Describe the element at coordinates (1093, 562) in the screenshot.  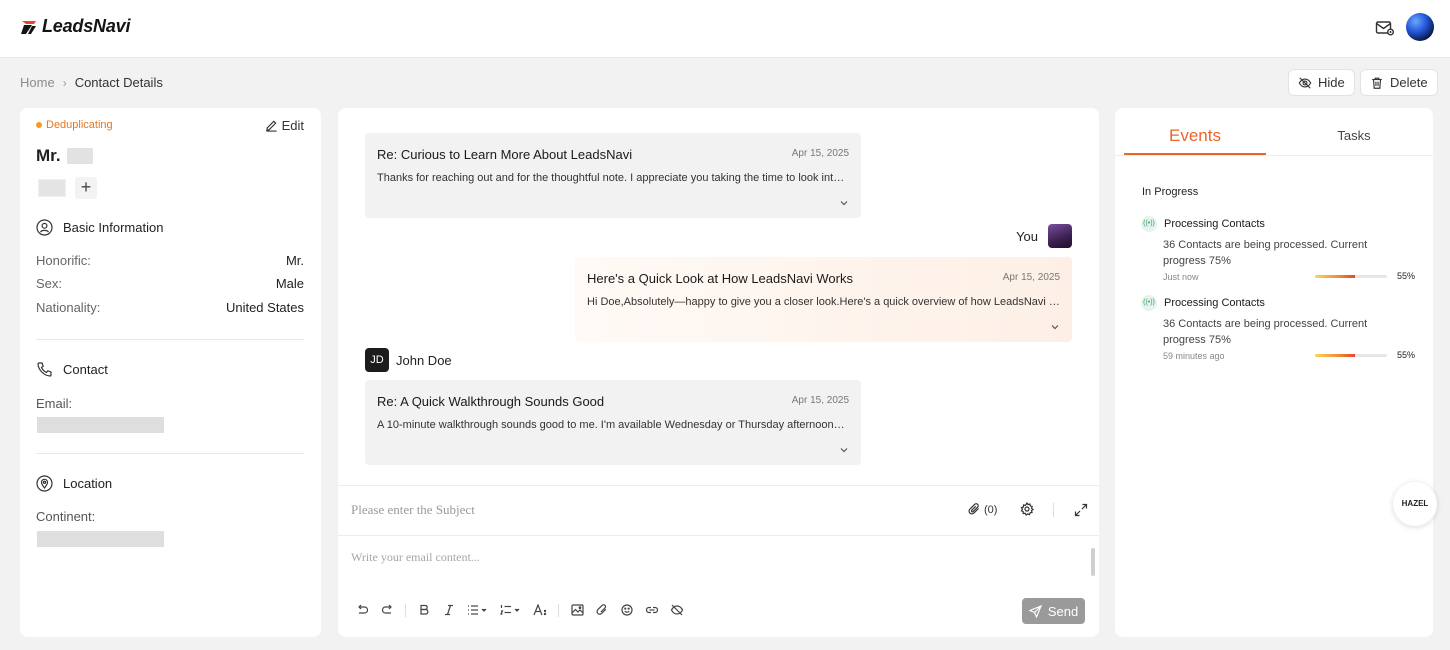
I see `scrollbar-thumb` at that location.